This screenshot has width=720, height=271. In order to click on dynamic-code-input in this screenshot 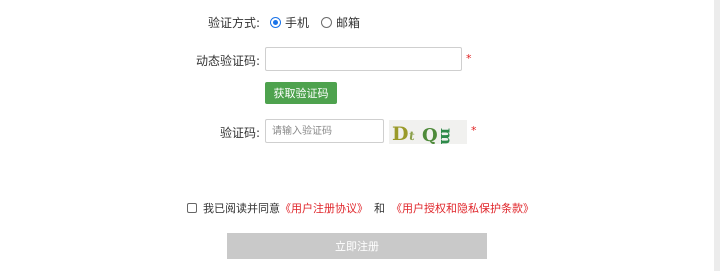, I will do `click(363, 59)`.